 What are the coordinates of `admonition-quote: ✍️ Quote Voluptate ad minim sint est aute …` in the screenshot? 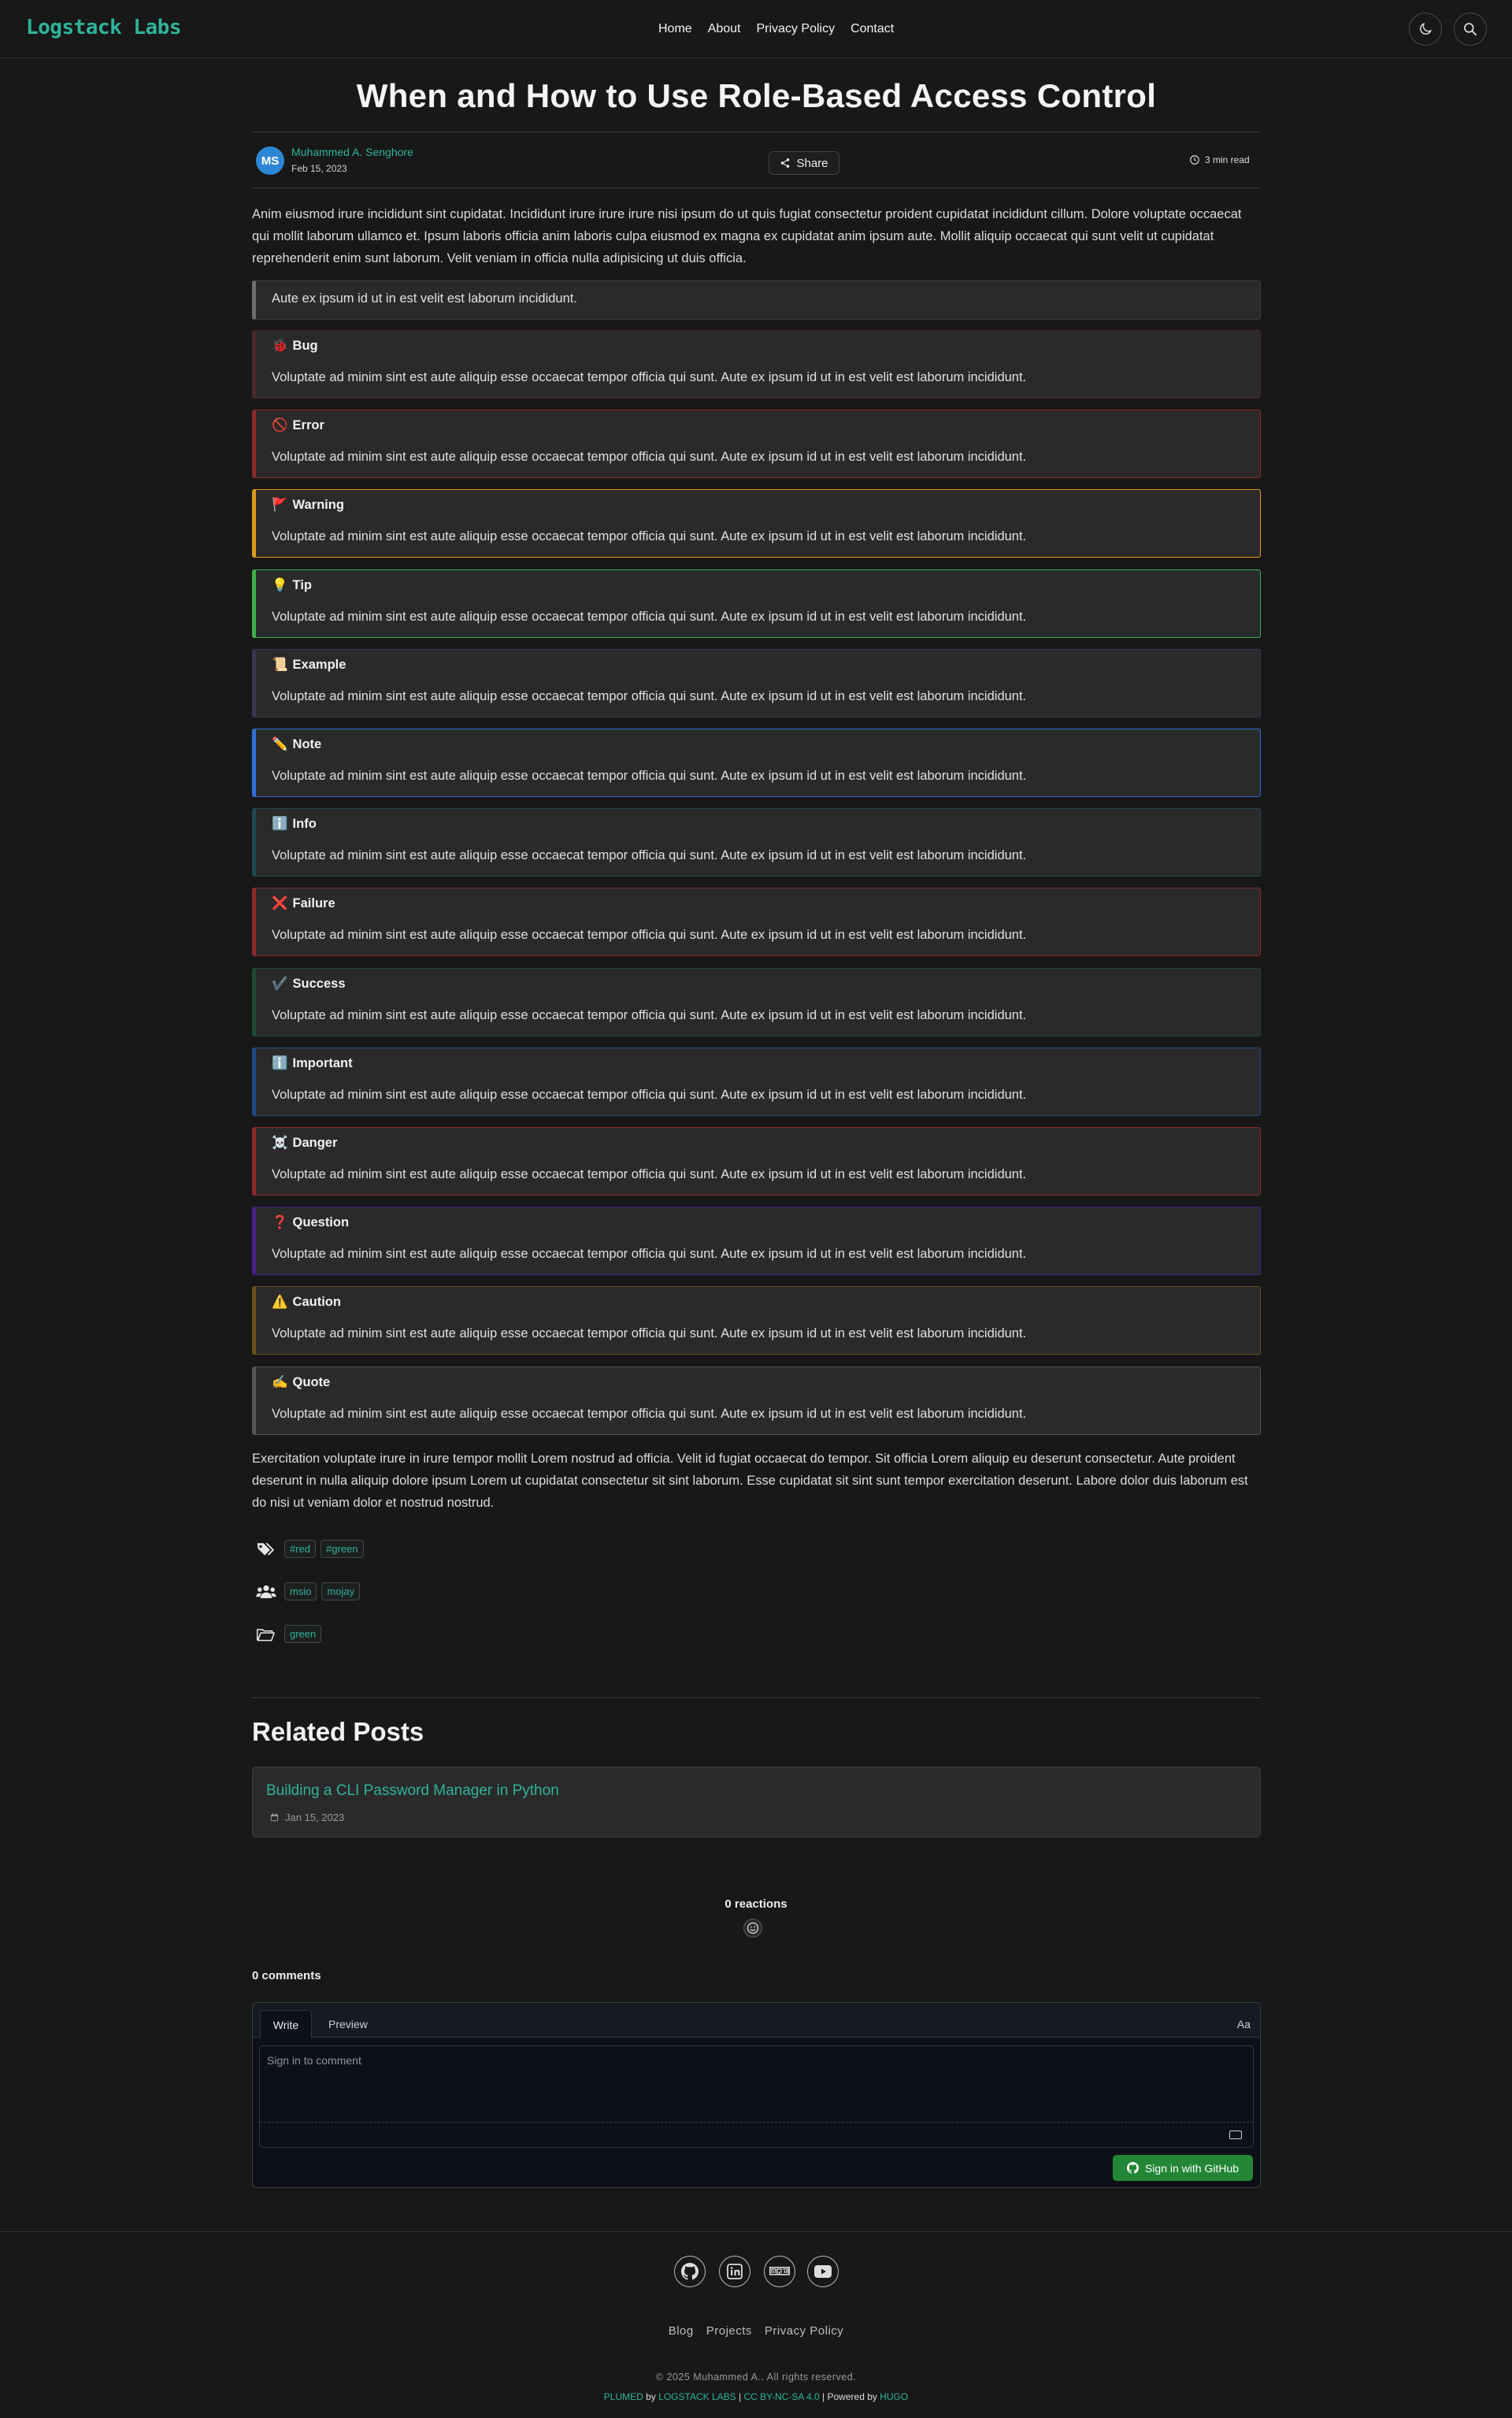 It's located at (756, 1401).